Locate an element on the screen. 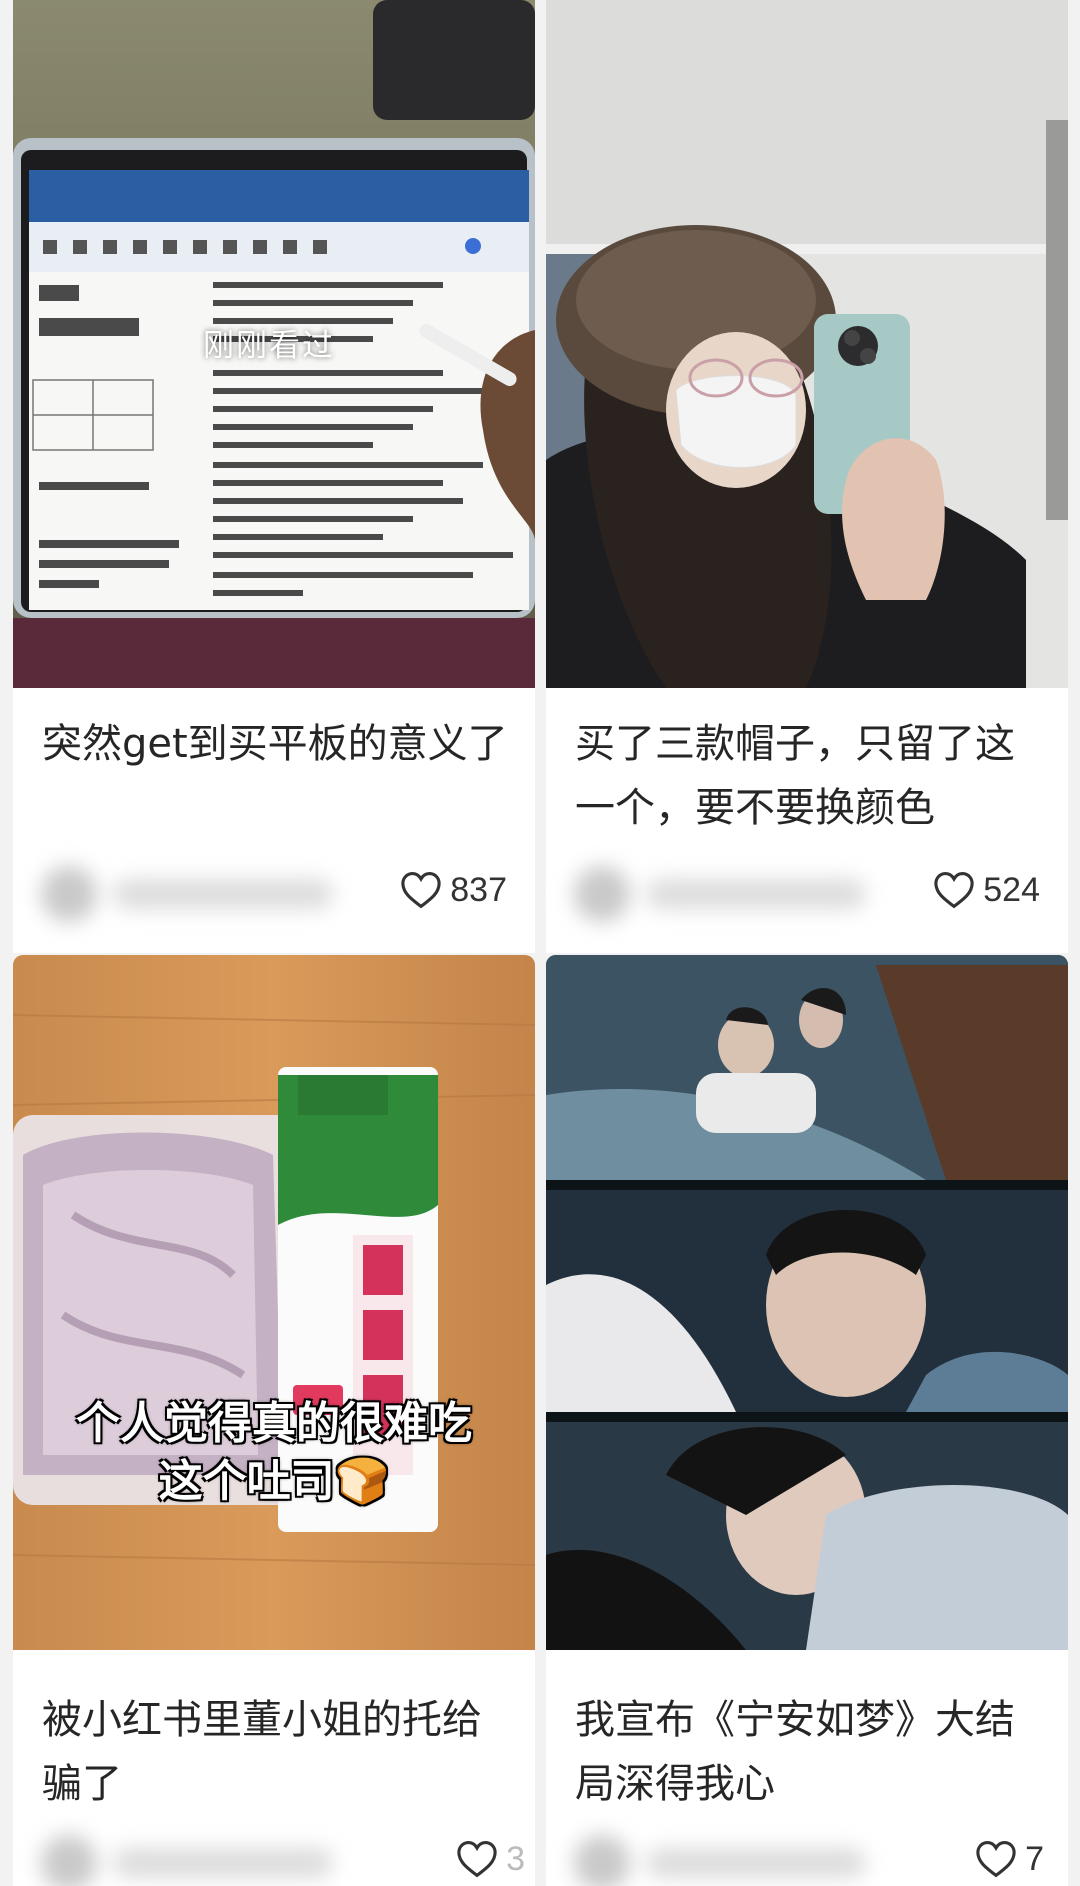 The height and width of the screenshot is (1886, 1080). like-count: 837 is located at coordinates (478, 889).